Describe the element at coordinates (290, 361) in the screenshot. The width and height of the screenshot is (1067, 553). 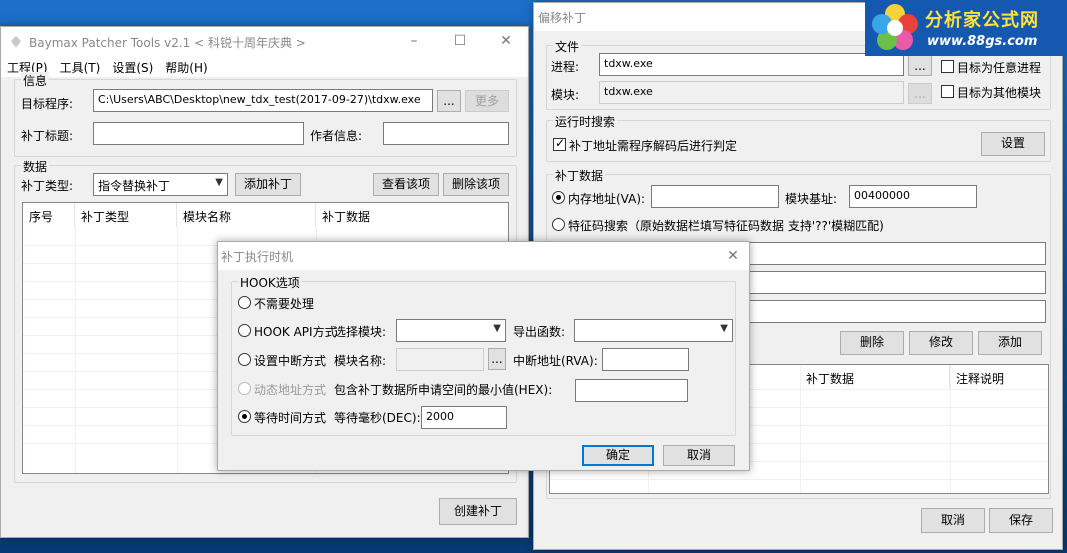
I see `opt-breakpoint-label: 设置中断方式` at that location.